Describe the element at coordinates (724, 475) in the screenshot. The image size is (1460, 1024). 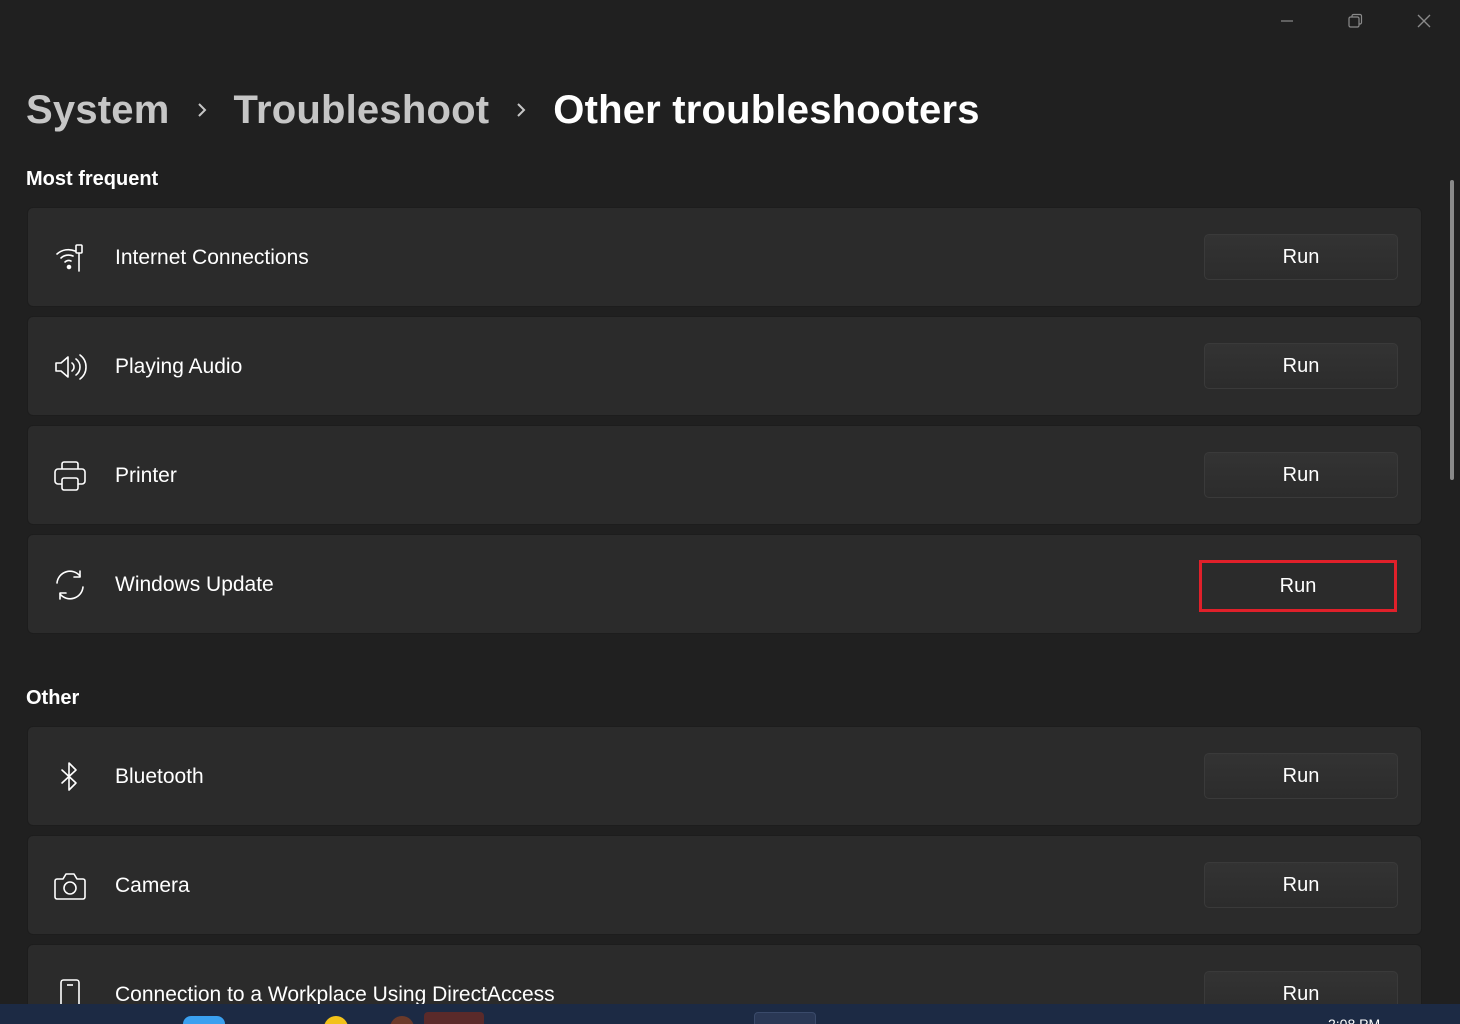
I see `troubleshooter-printer: Printer Run` at that location.